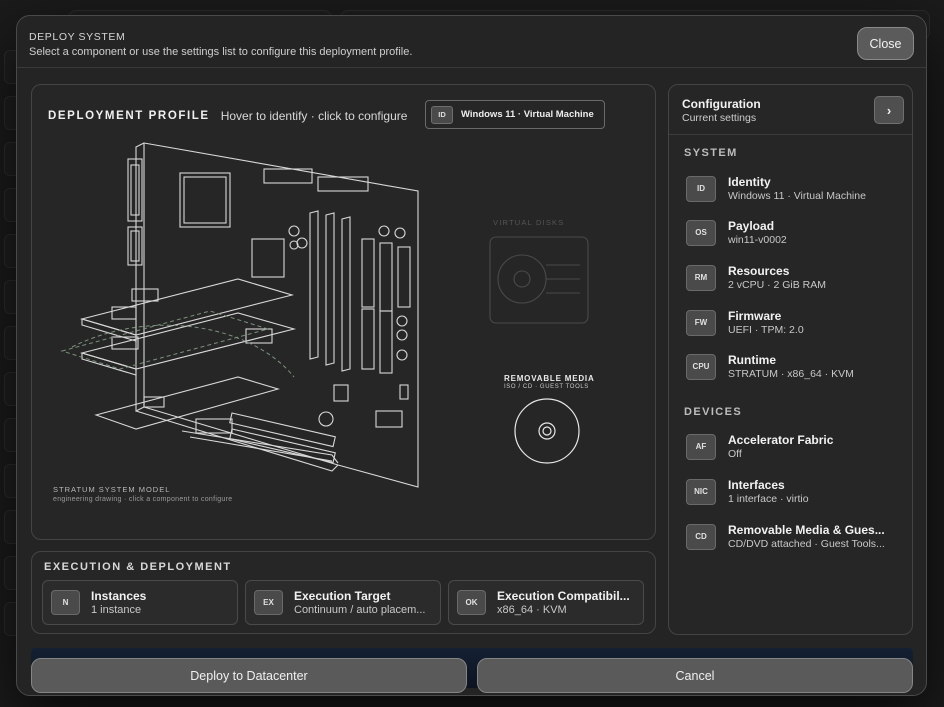 The width and height of the screenshot is (944, 707). What do you see at coordinates (205, 200) in the screenshot?
I see `cpu-socket` at bounding box center [205, 200].